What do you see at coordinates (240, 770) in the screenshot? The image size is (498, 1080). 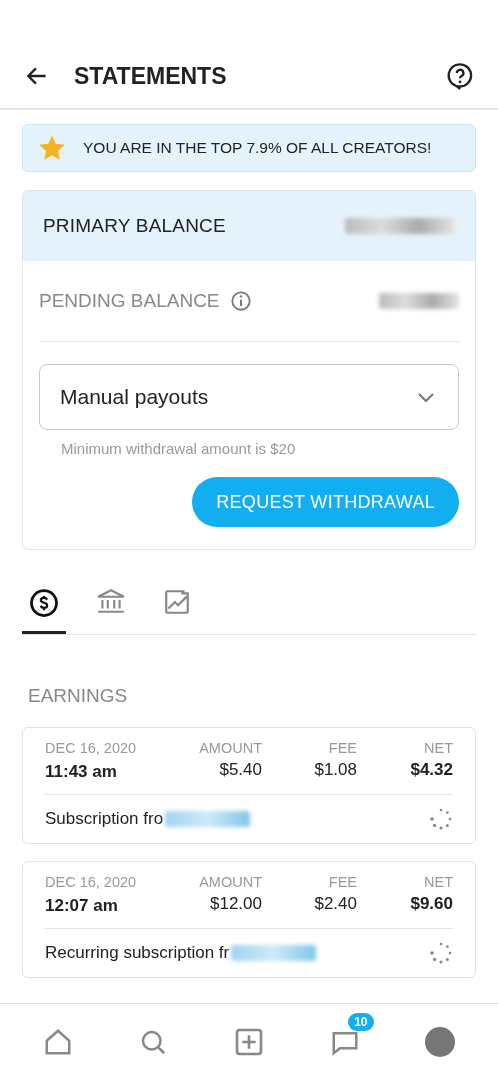 I see `amount-value: $5.40` at bounding box center [240, 770].